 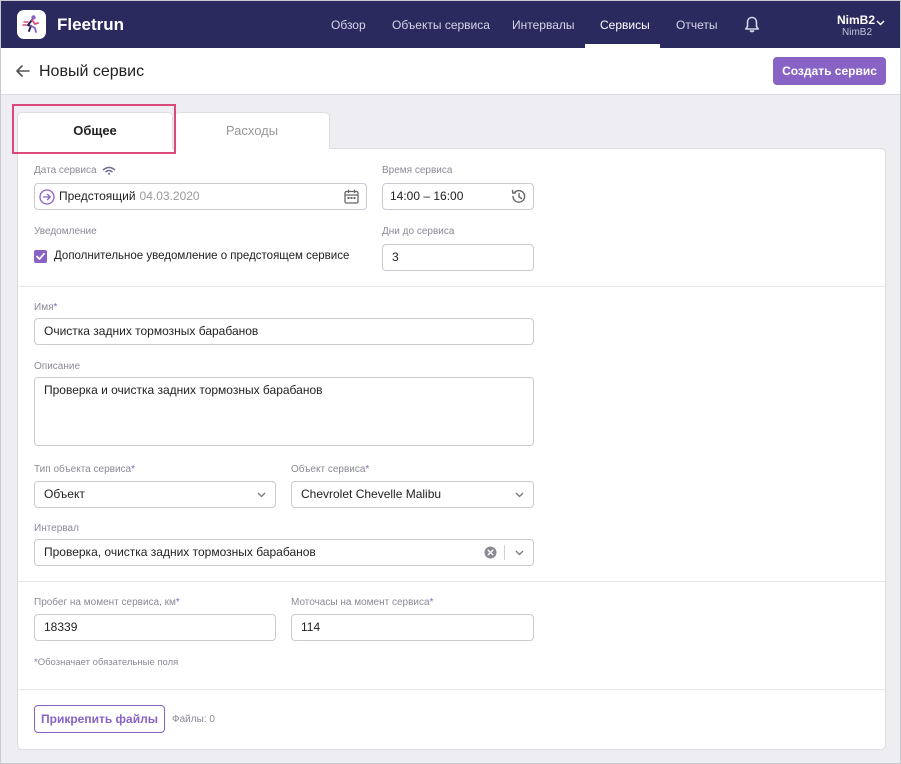 I want to click on notification-checkbox, so click(x=40, y=256).